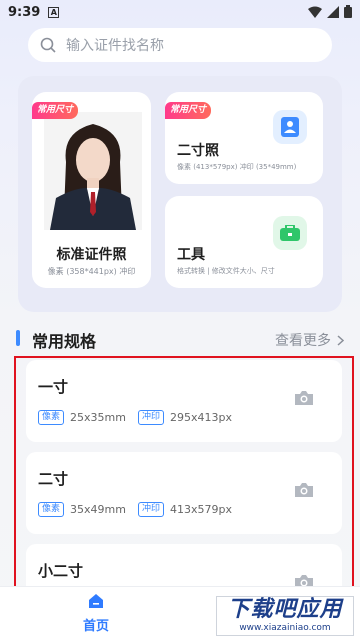  What do you see at coordinates (191, 255) in the screenshot?
I see `tools-title: 工具` at bounding box center [191, 255].